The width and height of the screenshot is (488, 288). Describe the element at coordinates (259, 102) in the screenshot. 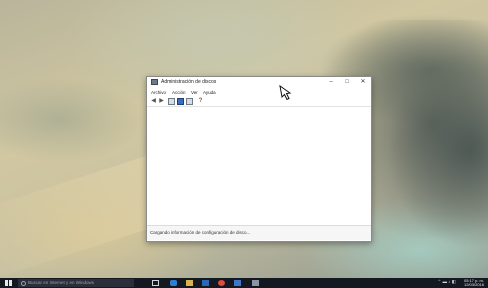

I see `toolbar: ◀ ▶ ?` at that location.